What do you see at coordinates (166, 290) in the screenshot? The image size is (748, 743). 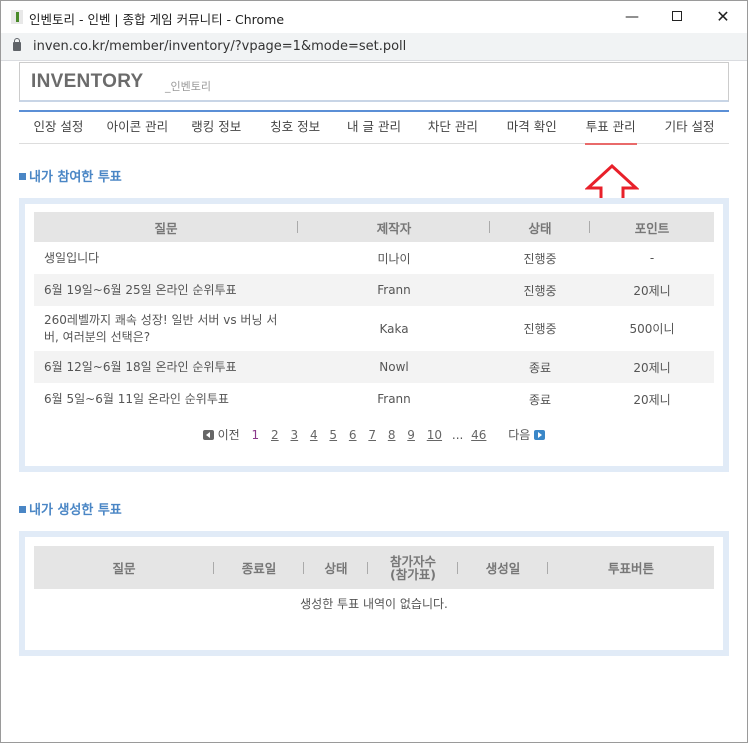 I see `poll-question: 6월 19일~6월 25일 온라인 순위투표` at bounding box center [166, 290].